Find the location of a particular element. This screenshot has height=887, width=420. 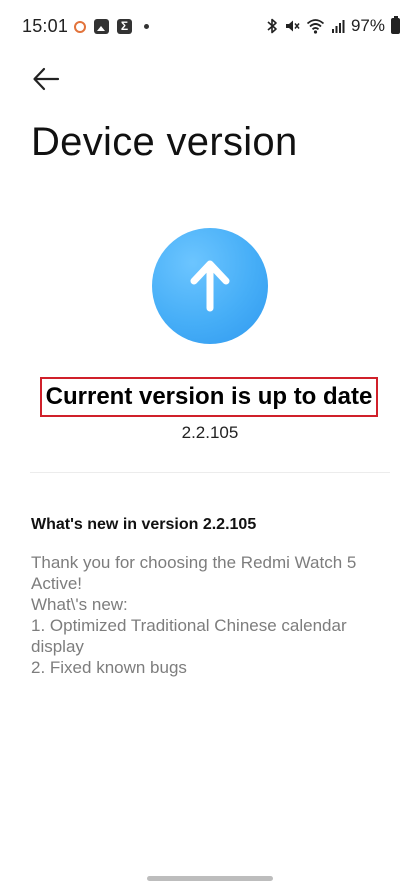

update-status-circle is located at coordinates (210, 286).